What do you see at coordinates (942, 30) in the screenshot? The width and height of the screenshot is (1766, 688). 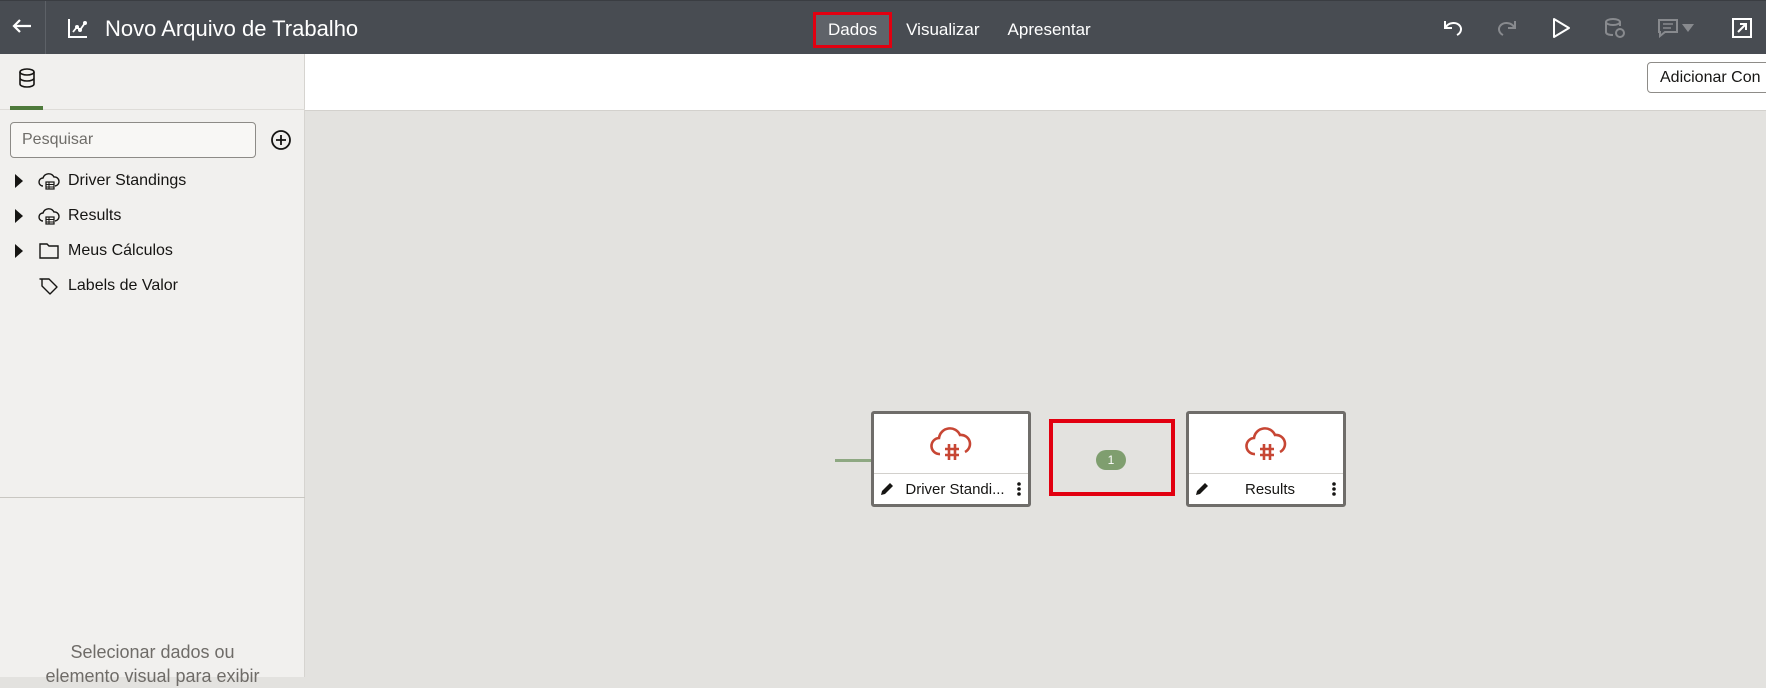 I see `tab-visualizar: Visualizar` at bounding box center [942, 30].